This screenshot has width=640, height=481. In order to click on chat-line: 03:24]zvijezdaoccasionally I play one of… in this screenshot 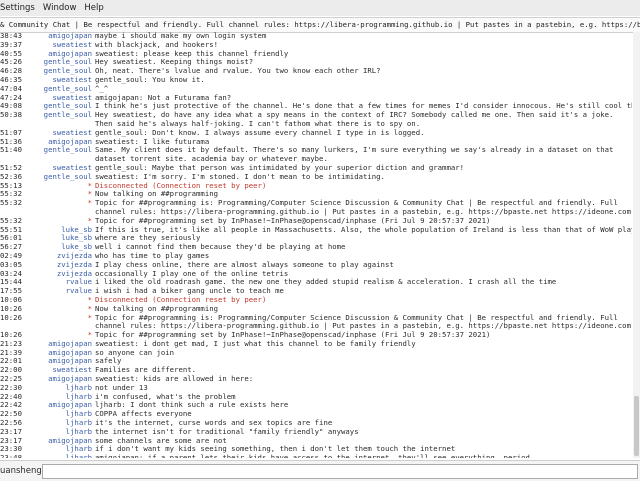, I will do `click(316, 274)`.